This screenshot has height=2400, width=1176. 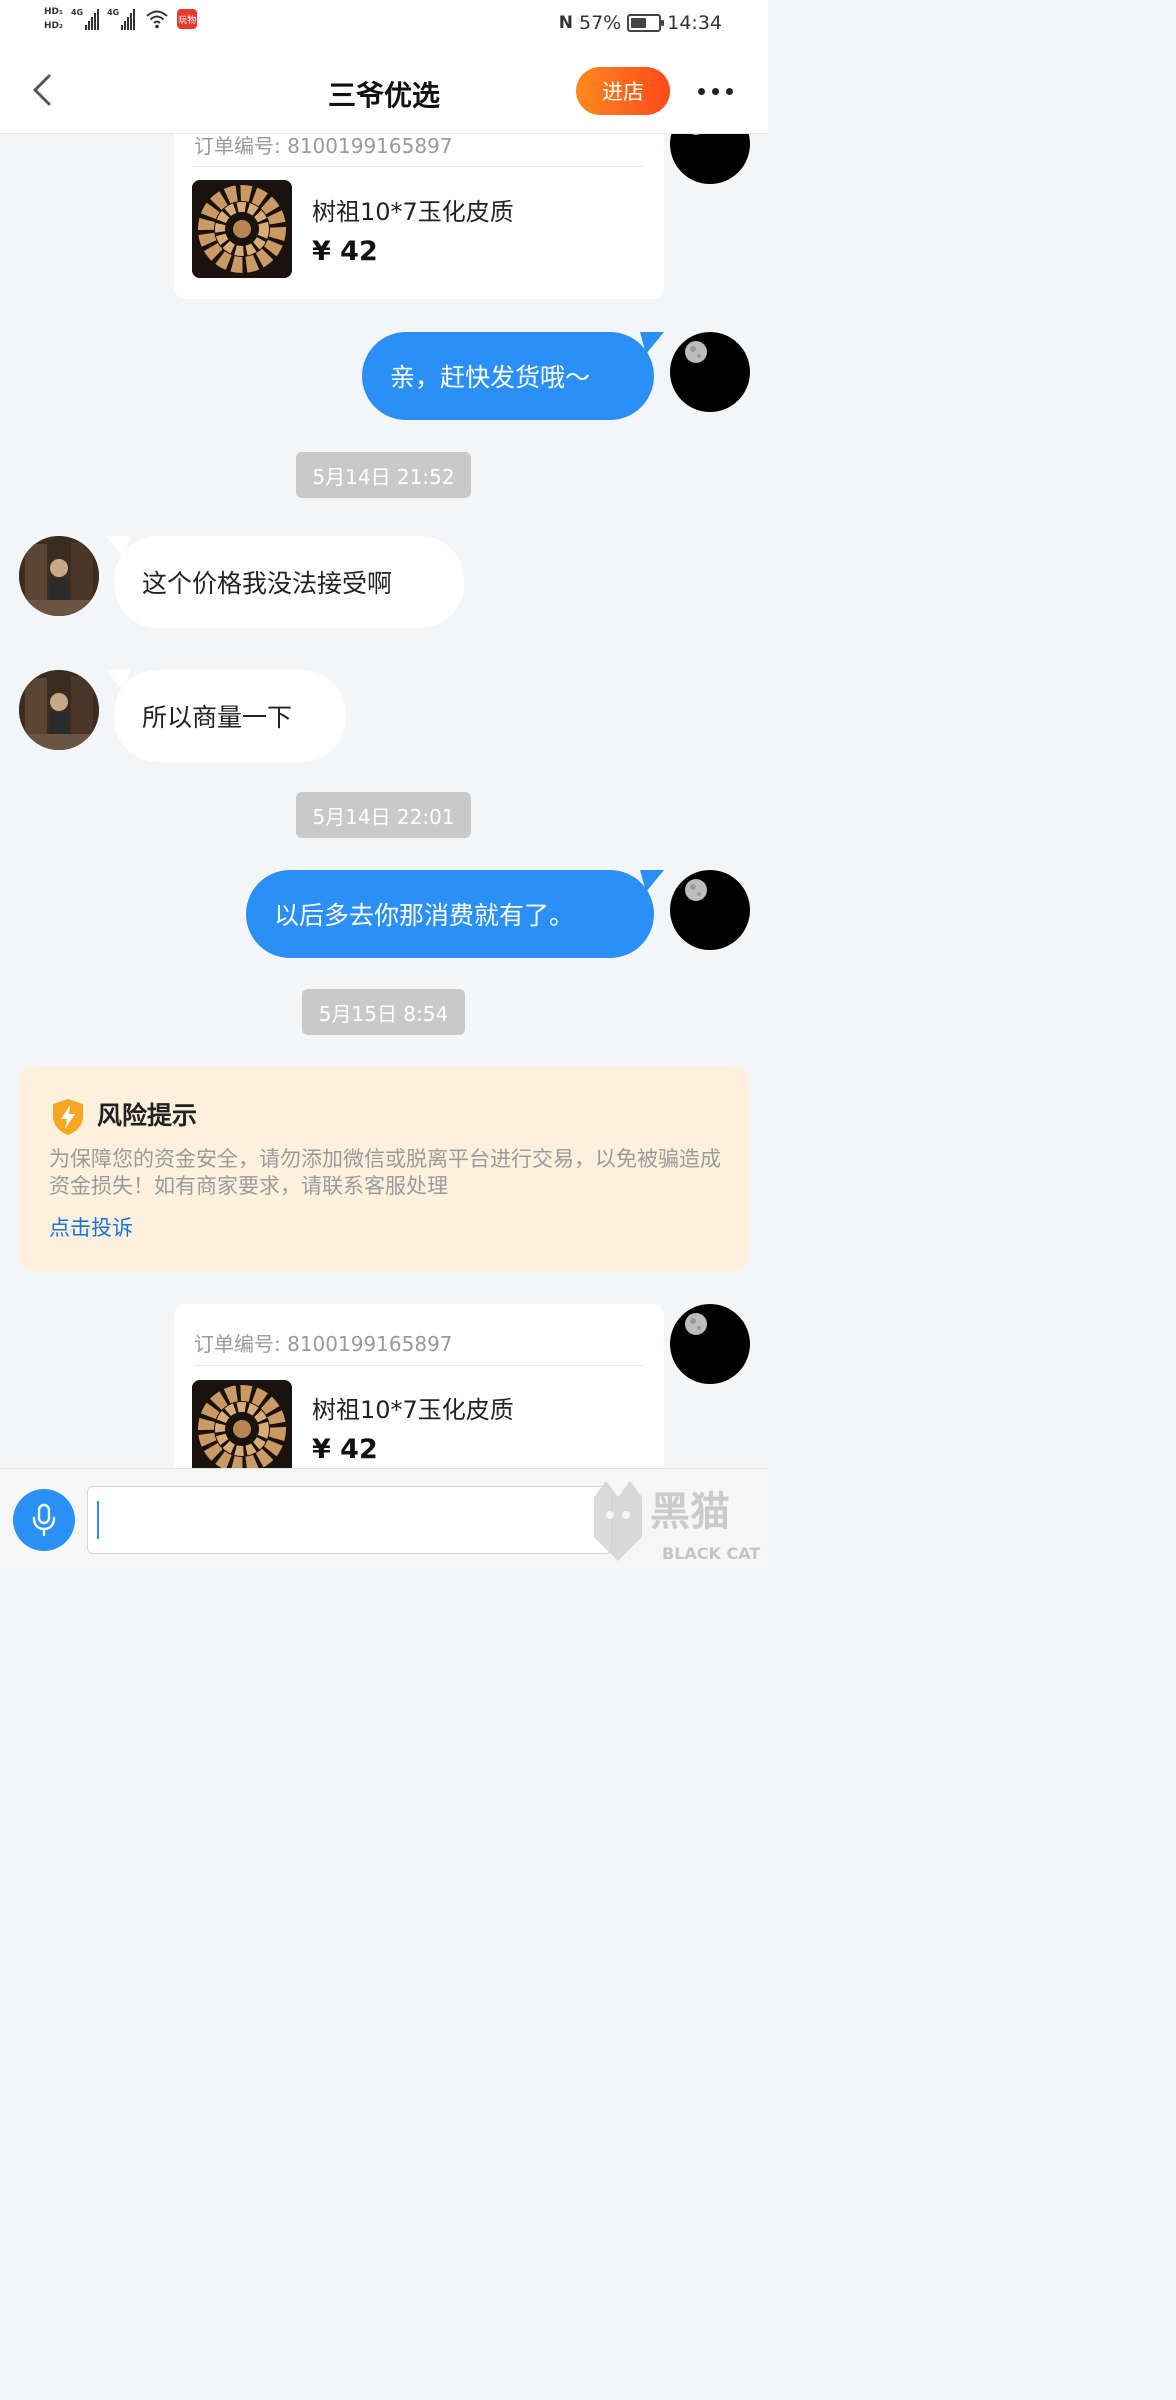 I want to click on timestamp: 5月14日 22:01, so click(x=383, y=815).